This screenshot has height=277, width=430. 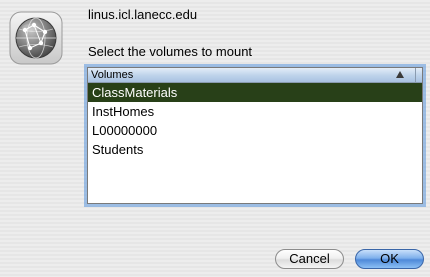 What do you see at coordinates (143, 14) in the screenshot?
I see `server-name: linus.icl.lanecc.edu` at bounding box center [143, 14].